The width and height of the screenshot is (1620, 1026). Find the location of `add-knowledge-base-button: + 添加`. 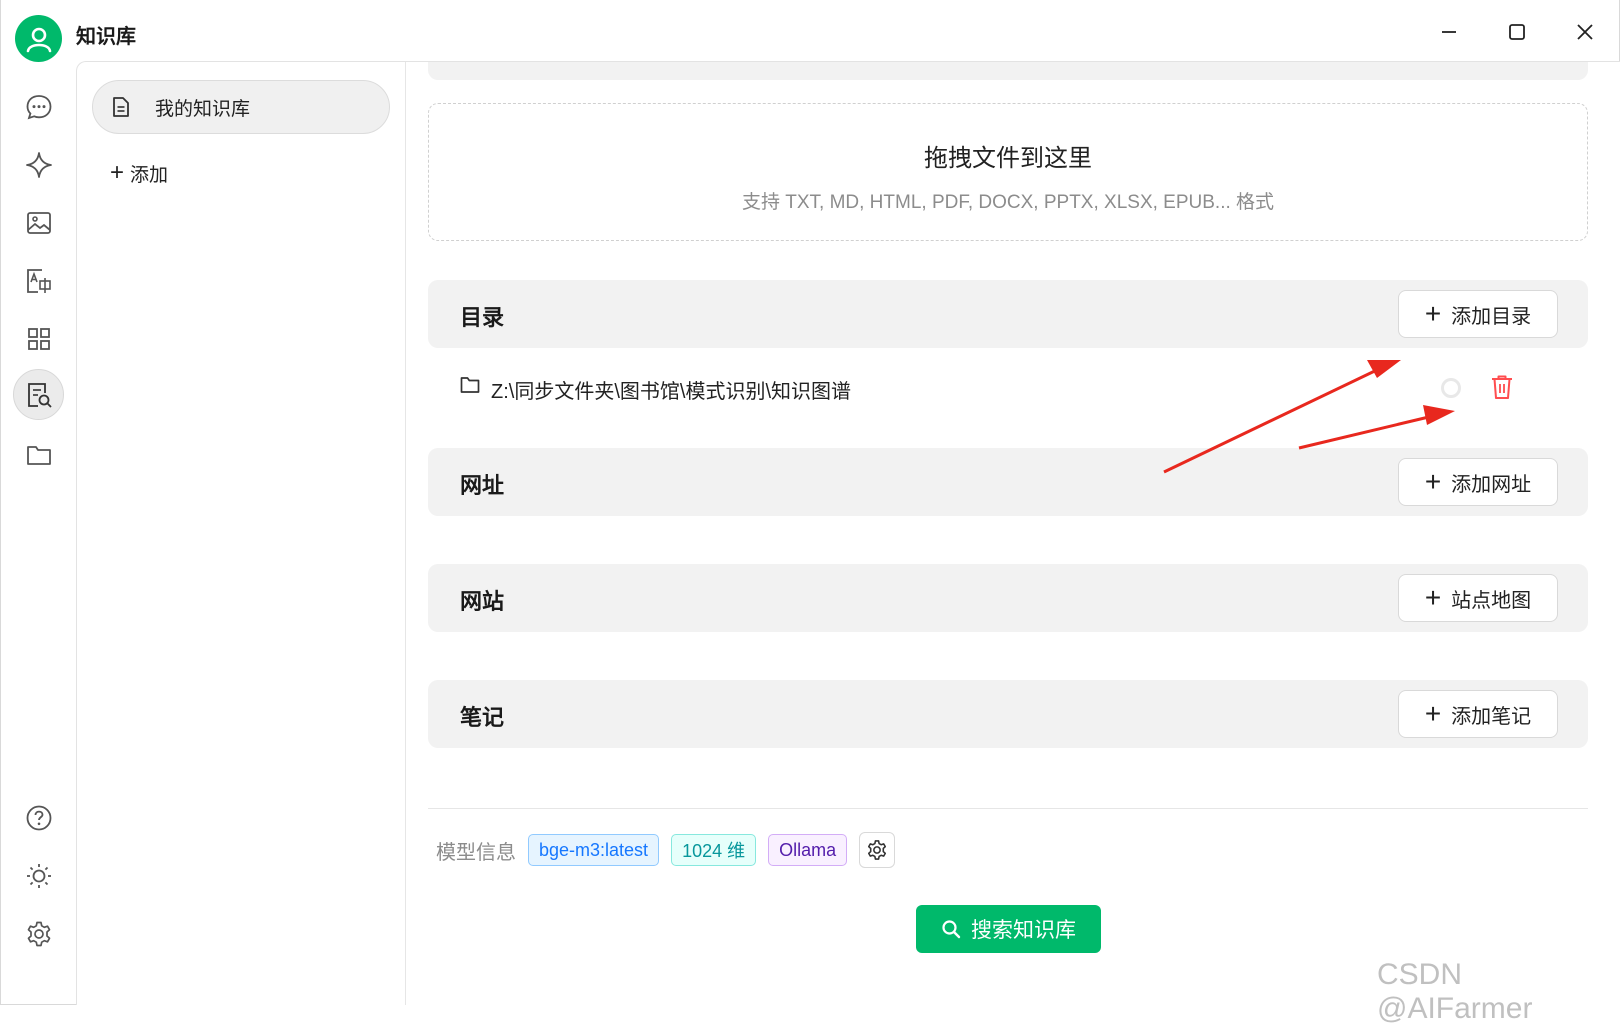

add-knowledge-base-button: + 添加 is located at coordinates (139, 173).